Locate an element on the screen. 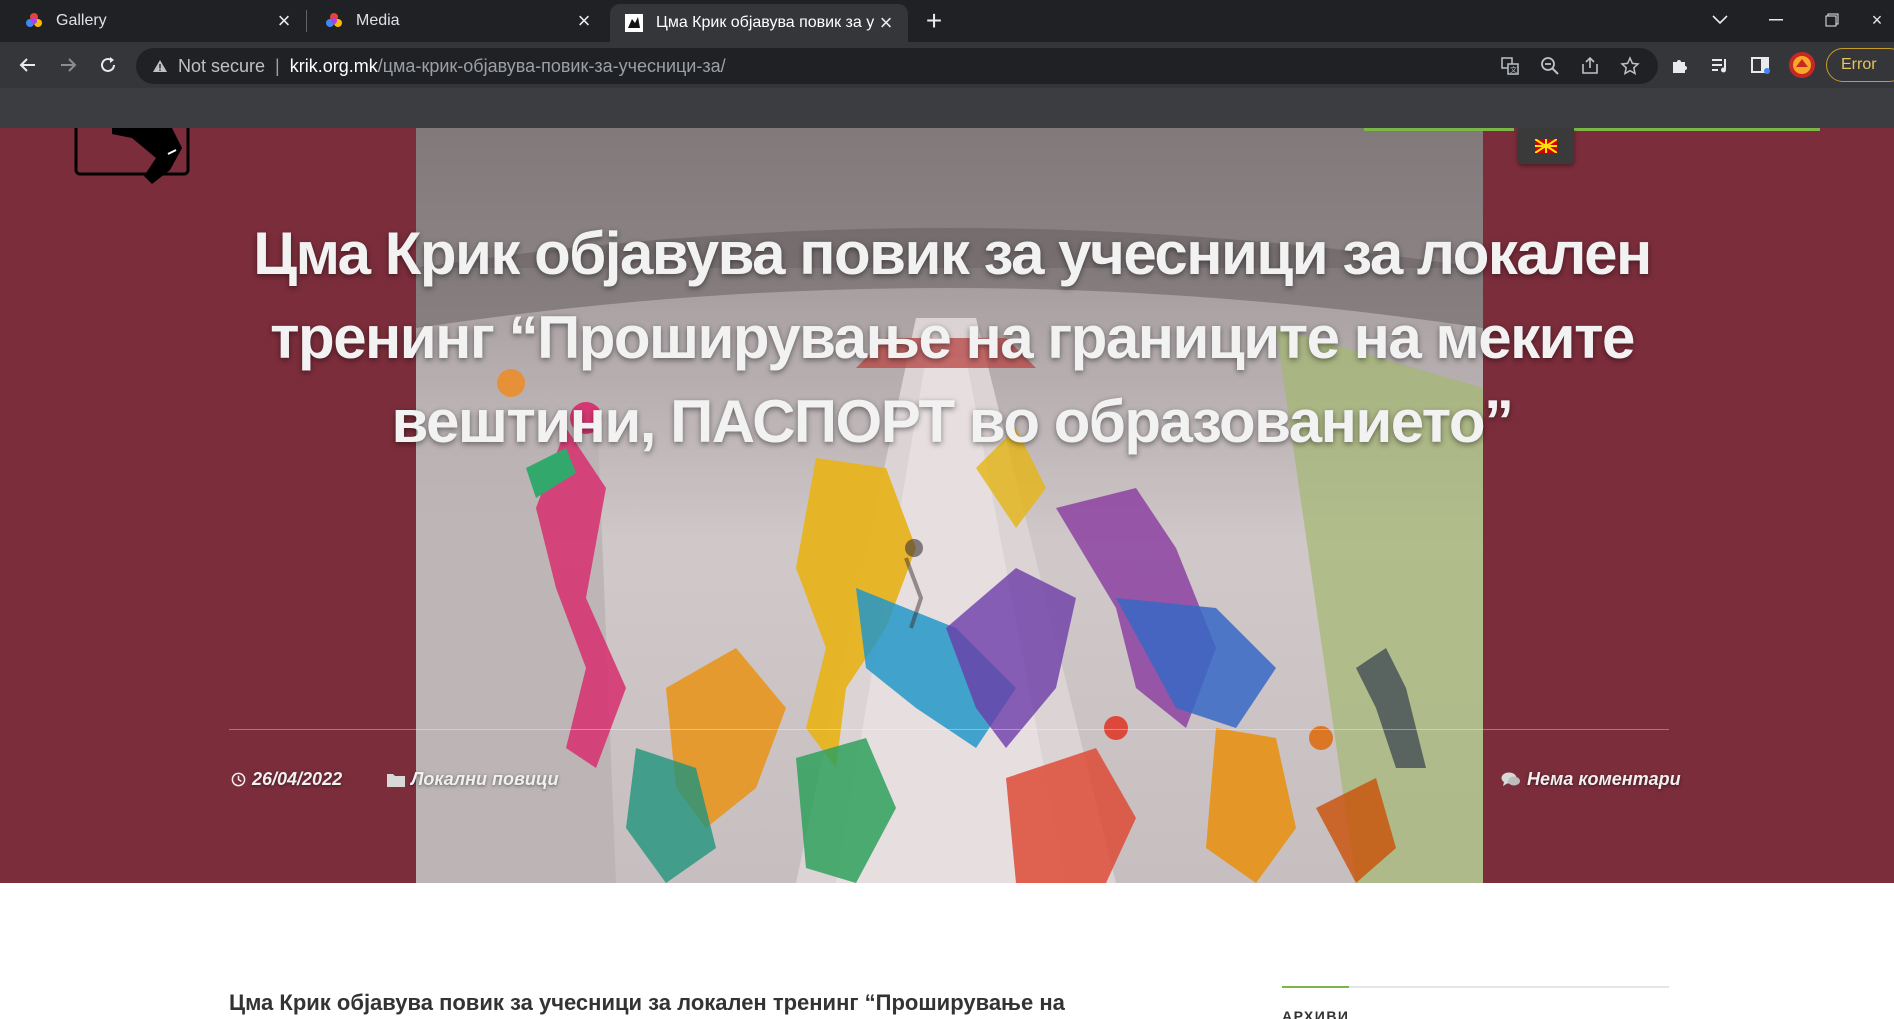 The image size is (1894, 1019). back-arrow-icon is located at coordinates (28, 65).